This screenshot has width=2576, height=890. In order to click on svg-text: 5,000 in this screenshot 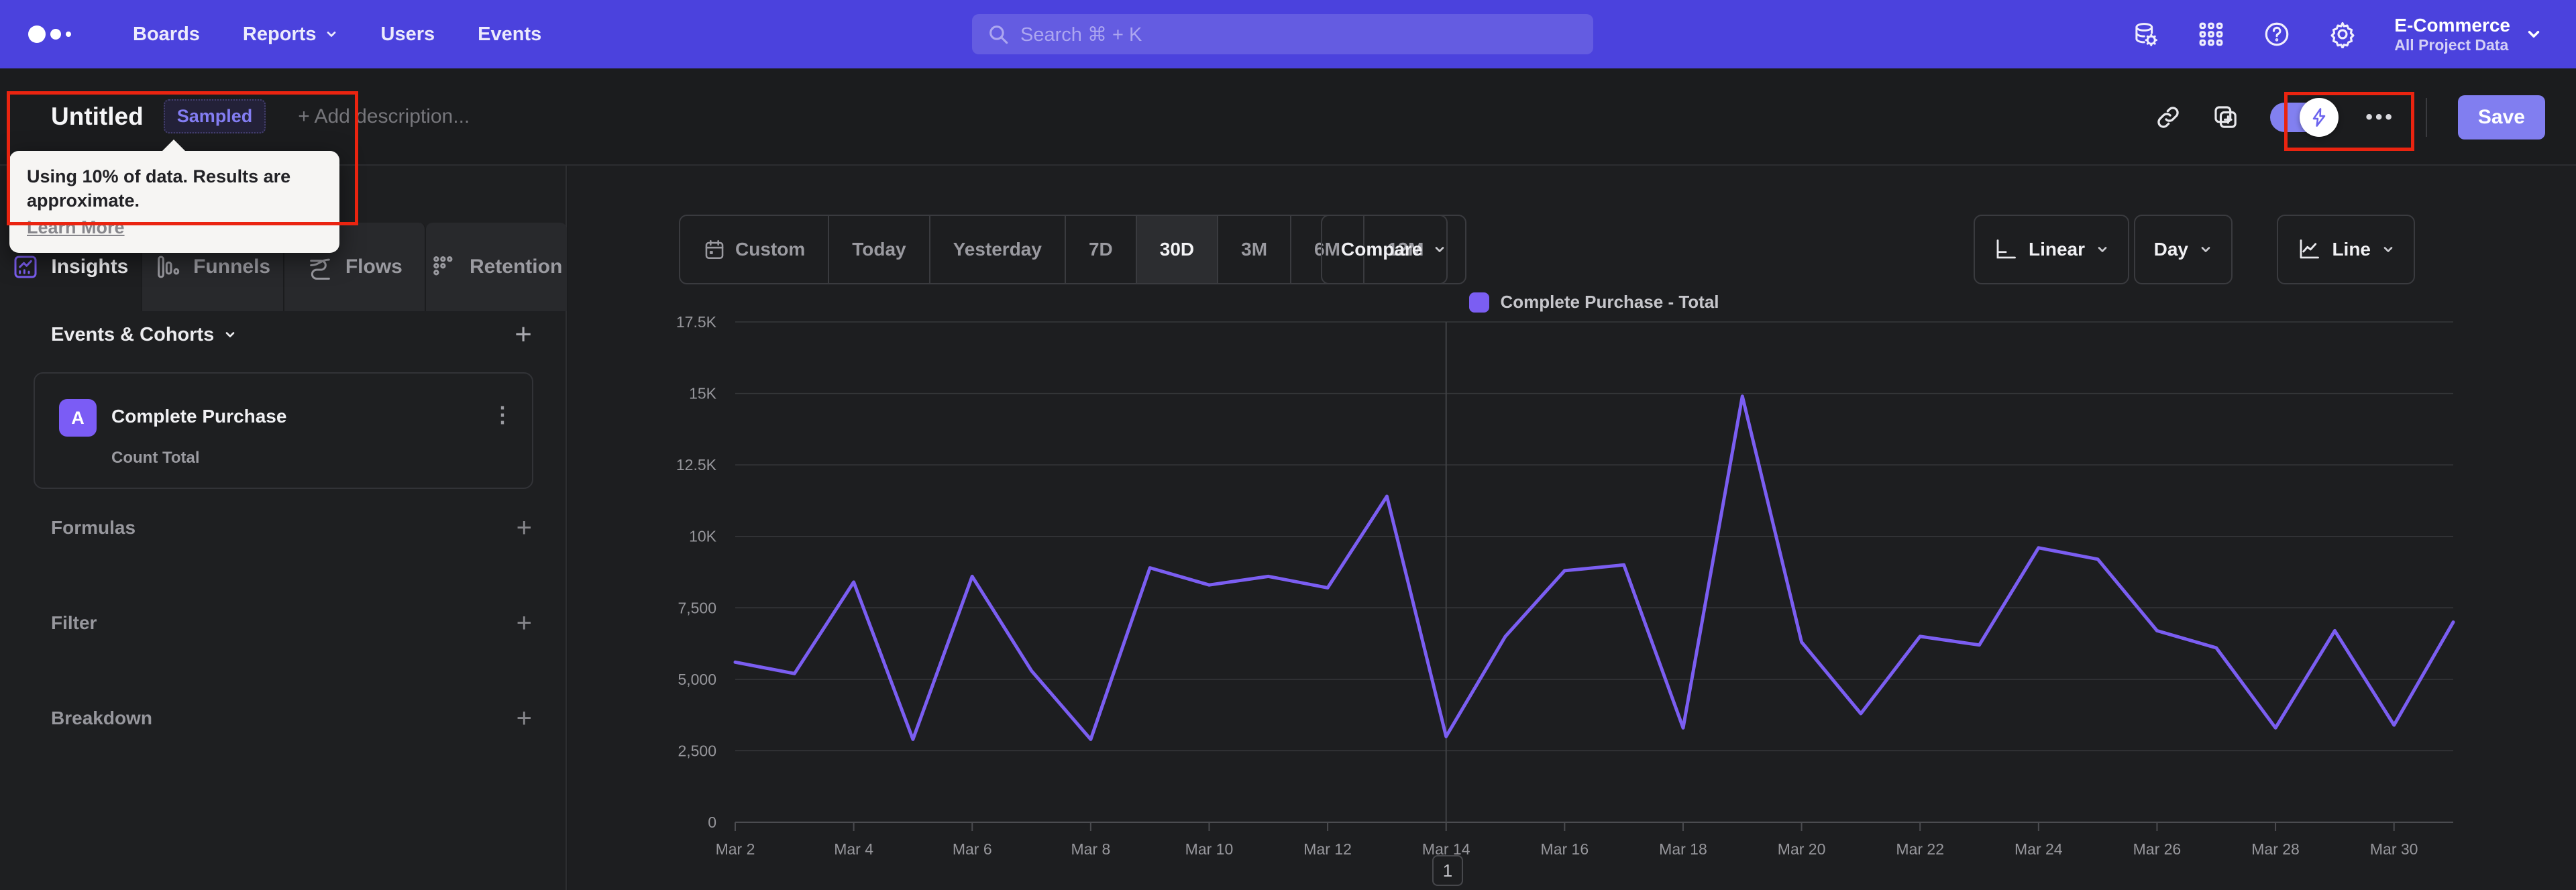, I will do `click(697, 679)`.